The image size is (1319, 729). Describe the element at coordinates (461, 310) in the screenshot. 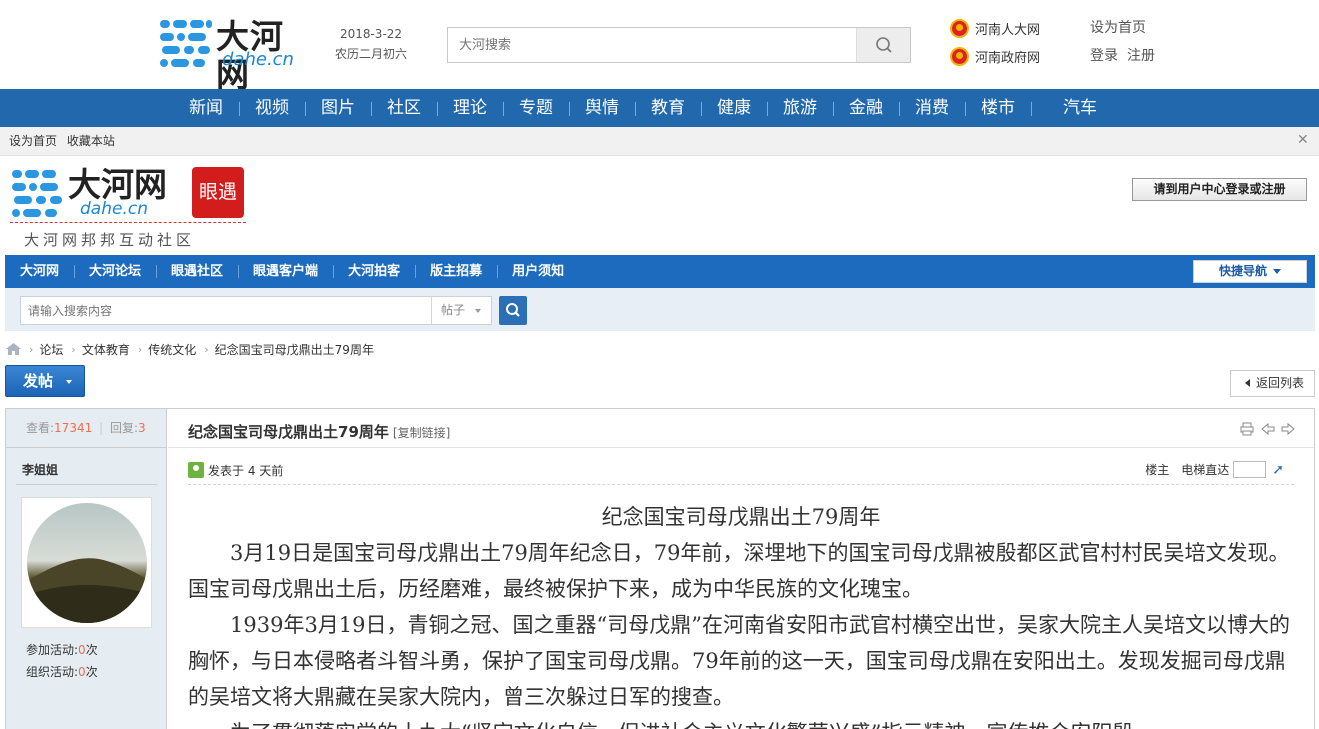

I see `search-type-select: 帖子` at that location.